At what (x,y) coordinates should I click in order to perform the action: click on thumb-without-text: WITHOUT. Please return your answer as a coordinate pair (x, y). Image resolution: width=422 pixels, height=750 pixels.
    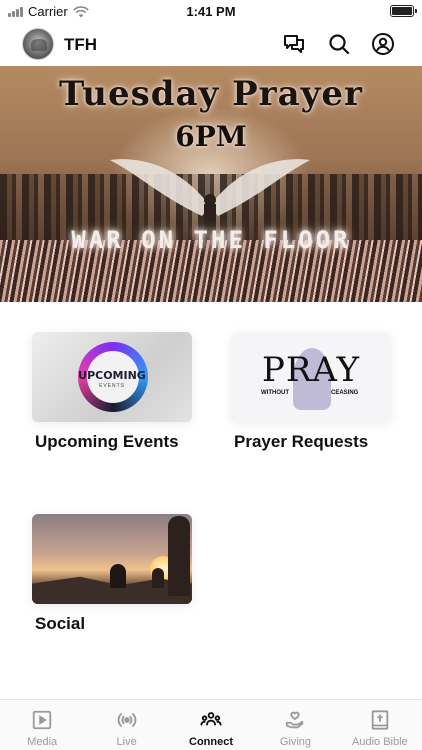
    Looking at the image, I should click on (275, 393).